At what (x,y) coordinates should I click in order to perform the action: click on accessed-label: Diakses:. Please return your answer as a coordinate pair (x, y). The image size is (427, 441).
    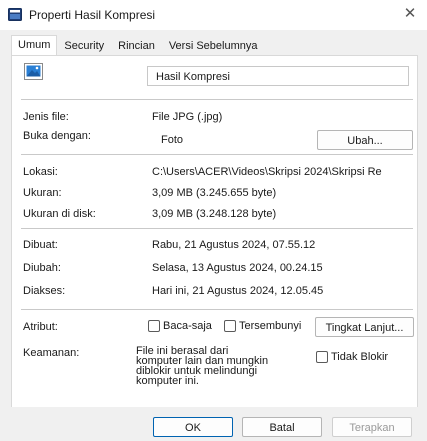
    Looking at the image, I should click on (44, 291).